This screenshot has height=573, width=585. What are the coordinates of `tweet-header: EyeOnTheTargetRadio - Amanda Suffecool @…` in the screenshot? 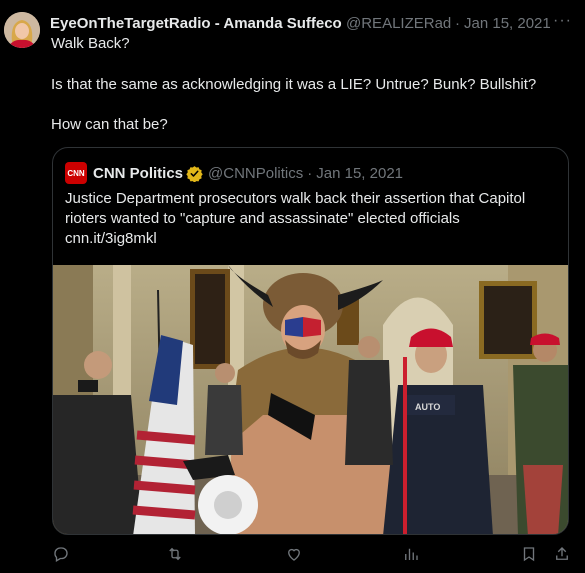 It's located at (305, 23).